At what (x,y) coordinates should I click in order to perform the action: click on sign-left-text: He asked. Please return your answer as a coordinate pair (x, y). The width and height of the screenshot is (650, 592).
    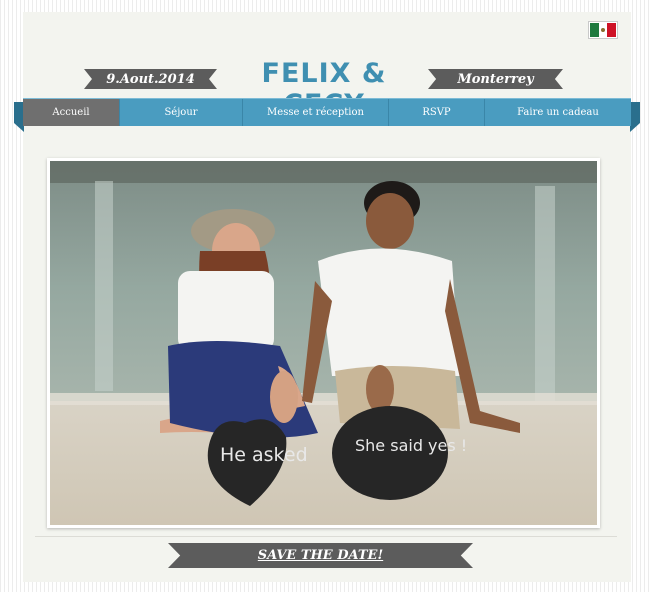
    Looking at the image, I should click on (264, 455).